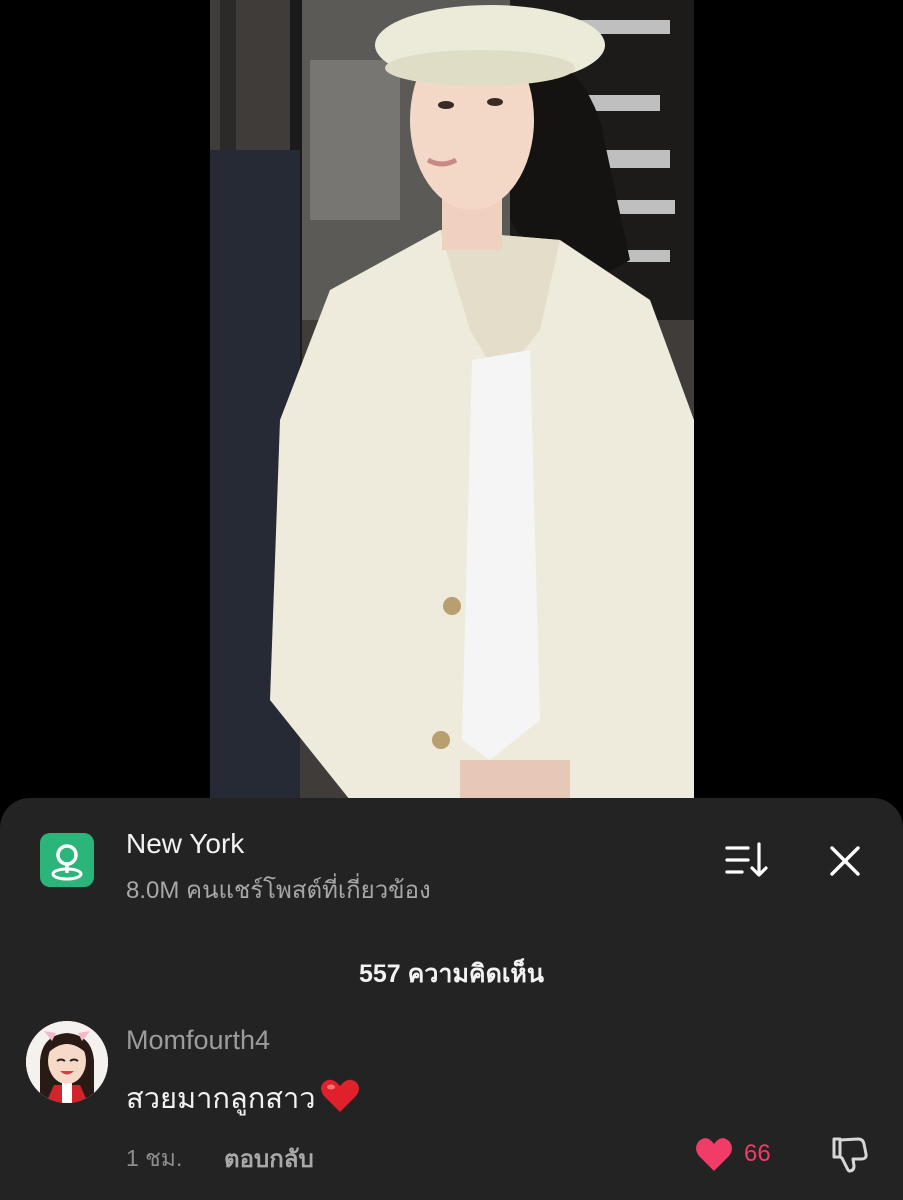 The height and width of the screenshot is (1200, 903). What do you see at coordinates (451, 974) in the screenshot?
I see `comment-count: 557 ความคิดเห็น` at bounding box center [451, 974].